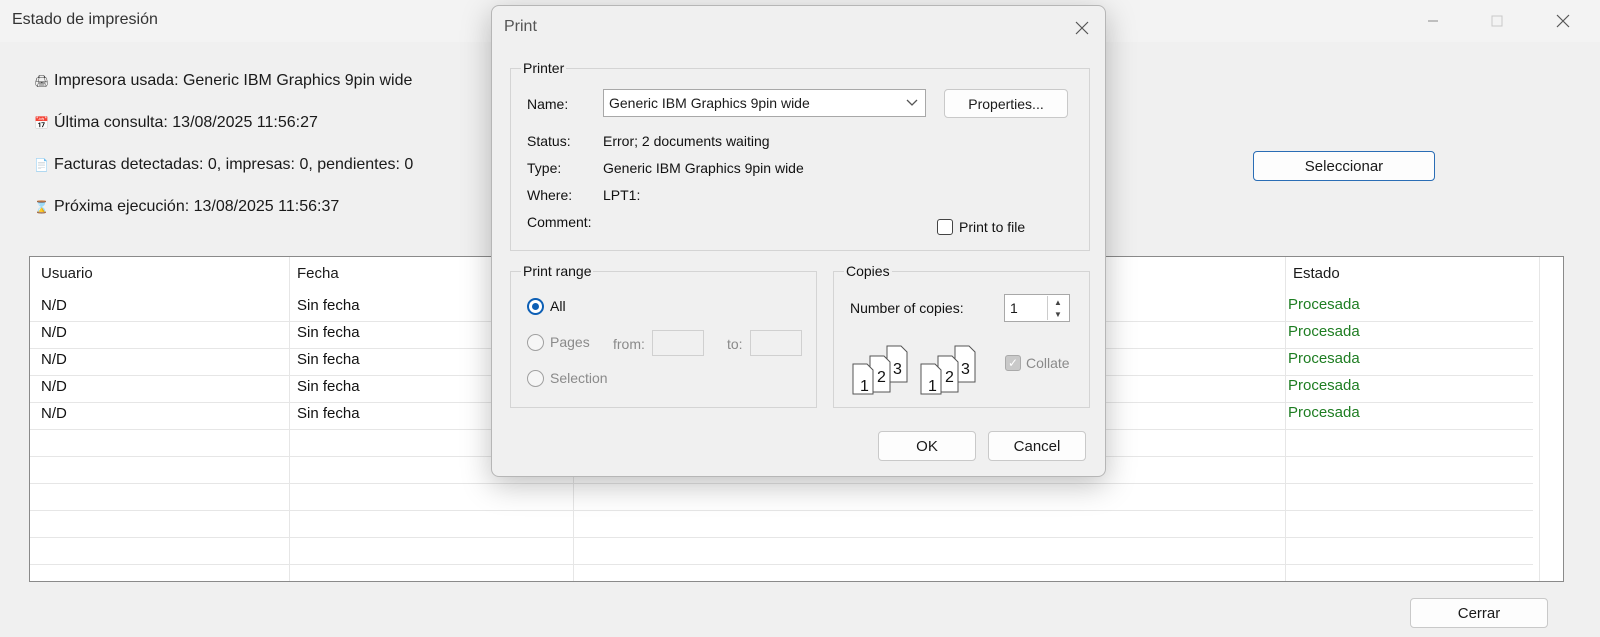 Image resolution: width=1600 pixels, height=637 pixels. I want to click on last-check-line: 📅 Última consulta: 13/08/2025 11:56:27, so click(176, 123).